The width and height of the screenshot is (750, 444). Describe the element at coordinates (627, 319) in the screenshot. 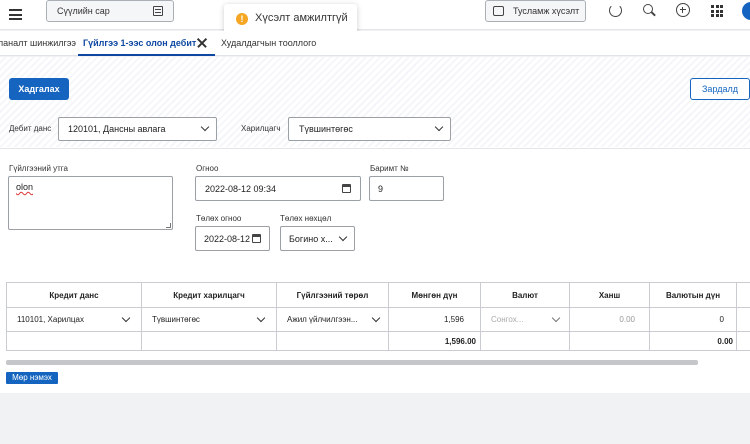

I see `rate-value: 0.00` at that location.